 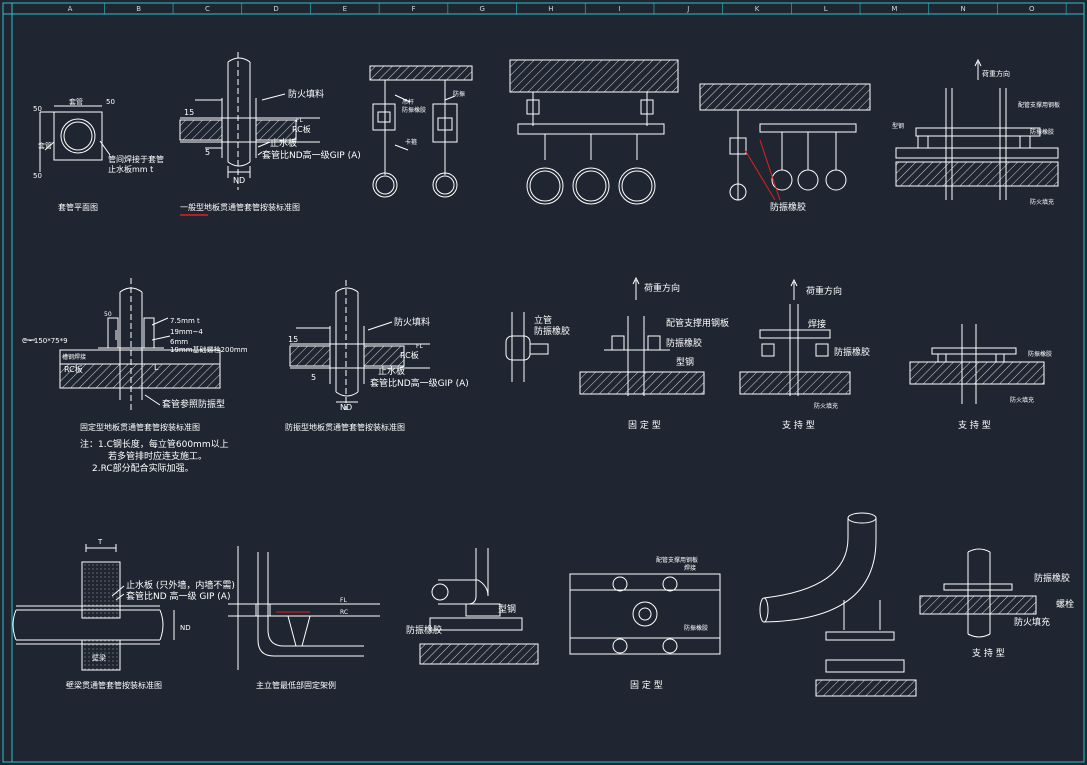 I want to click on support-type-3-rubber: 防振橡胶, so click(x=1052, y=578).